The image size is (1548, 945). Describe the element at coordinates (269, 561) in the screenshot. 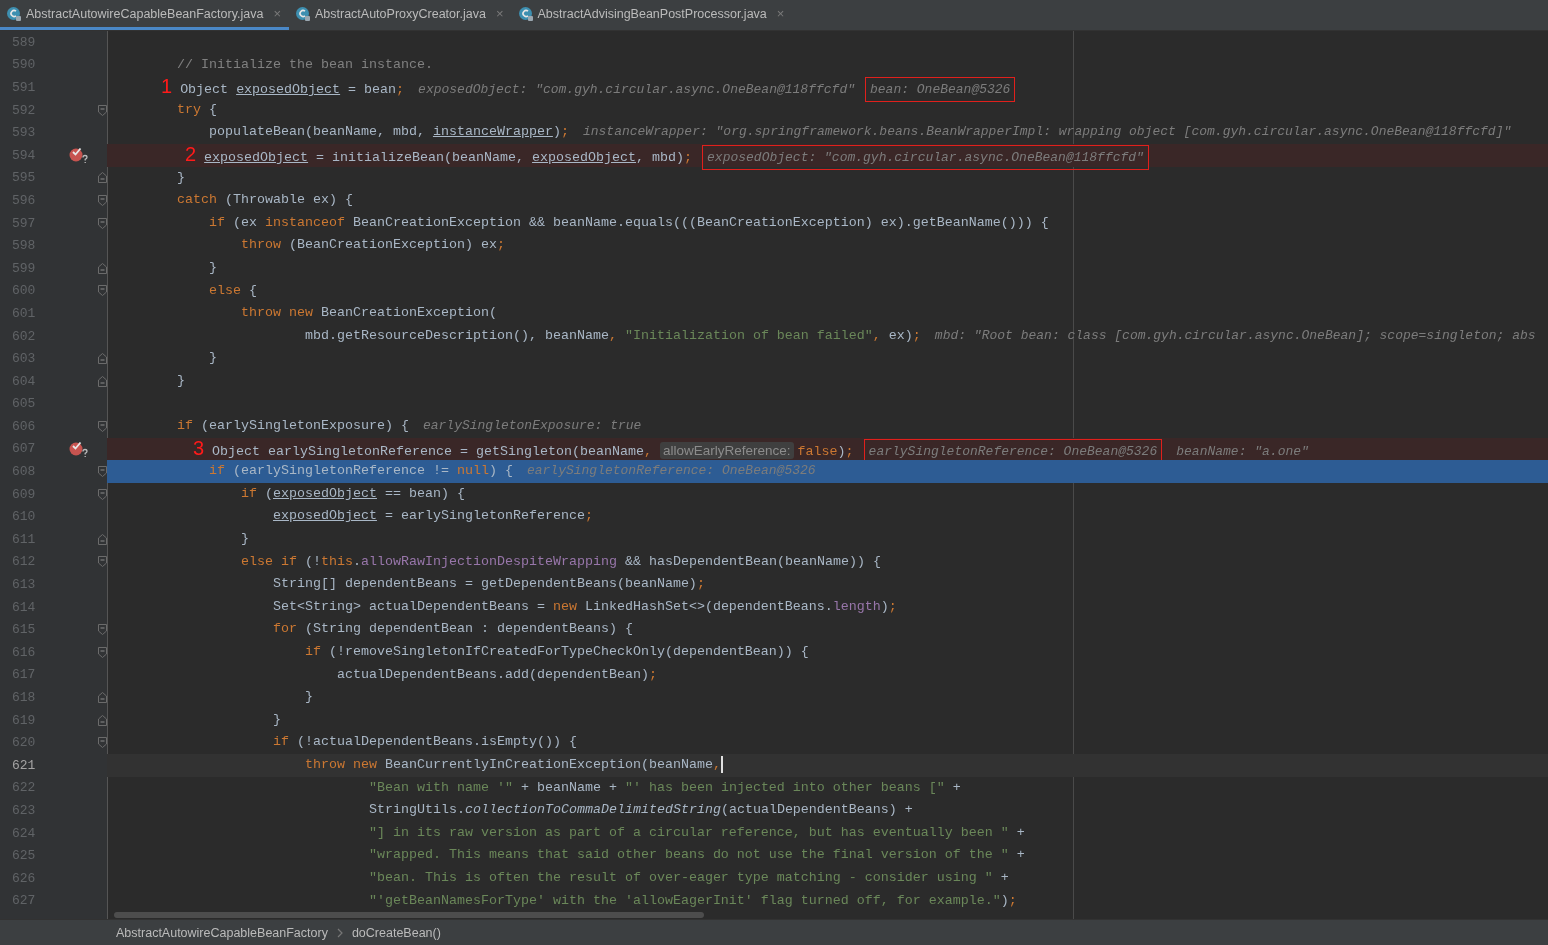

I see `code-text: else if` at that location.